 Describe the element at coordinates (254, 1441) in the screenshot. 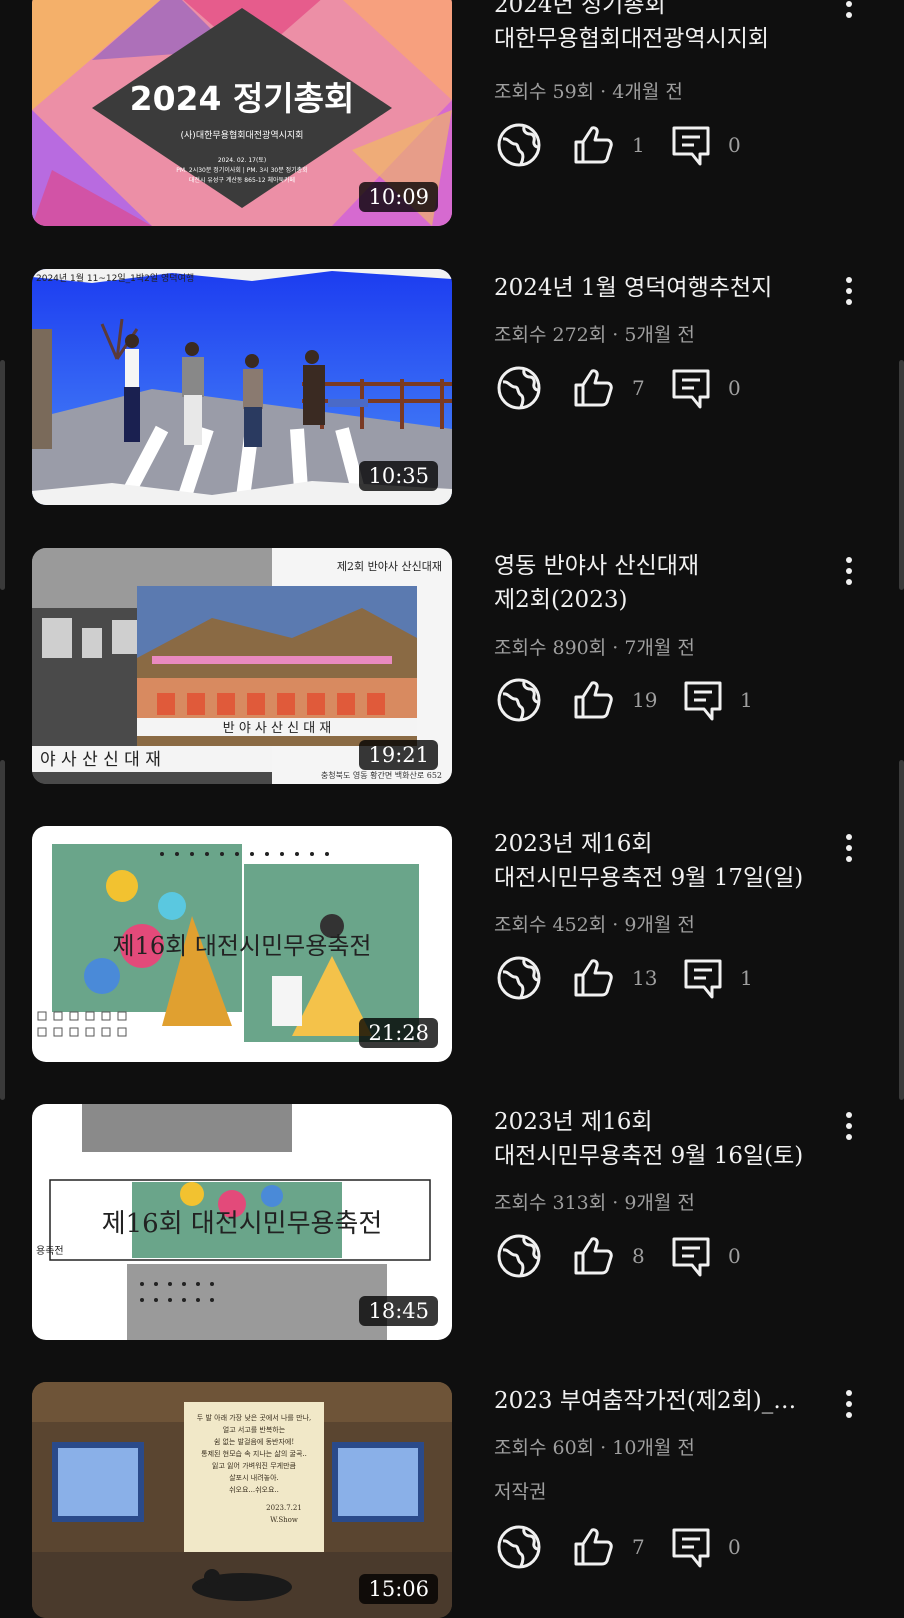

I see `poem-line: 쉼 없는 발걸음에 동반자에!` at that location.